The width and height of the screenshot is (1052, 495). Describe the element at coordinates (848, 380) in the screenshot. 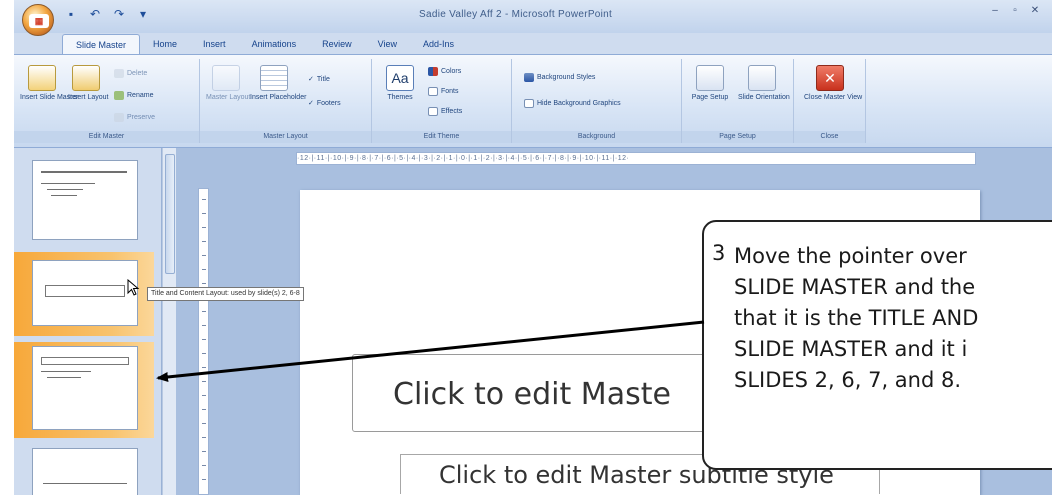

I see `callout-line: SLIDES 2, 6, 7, and 8.` at that location.